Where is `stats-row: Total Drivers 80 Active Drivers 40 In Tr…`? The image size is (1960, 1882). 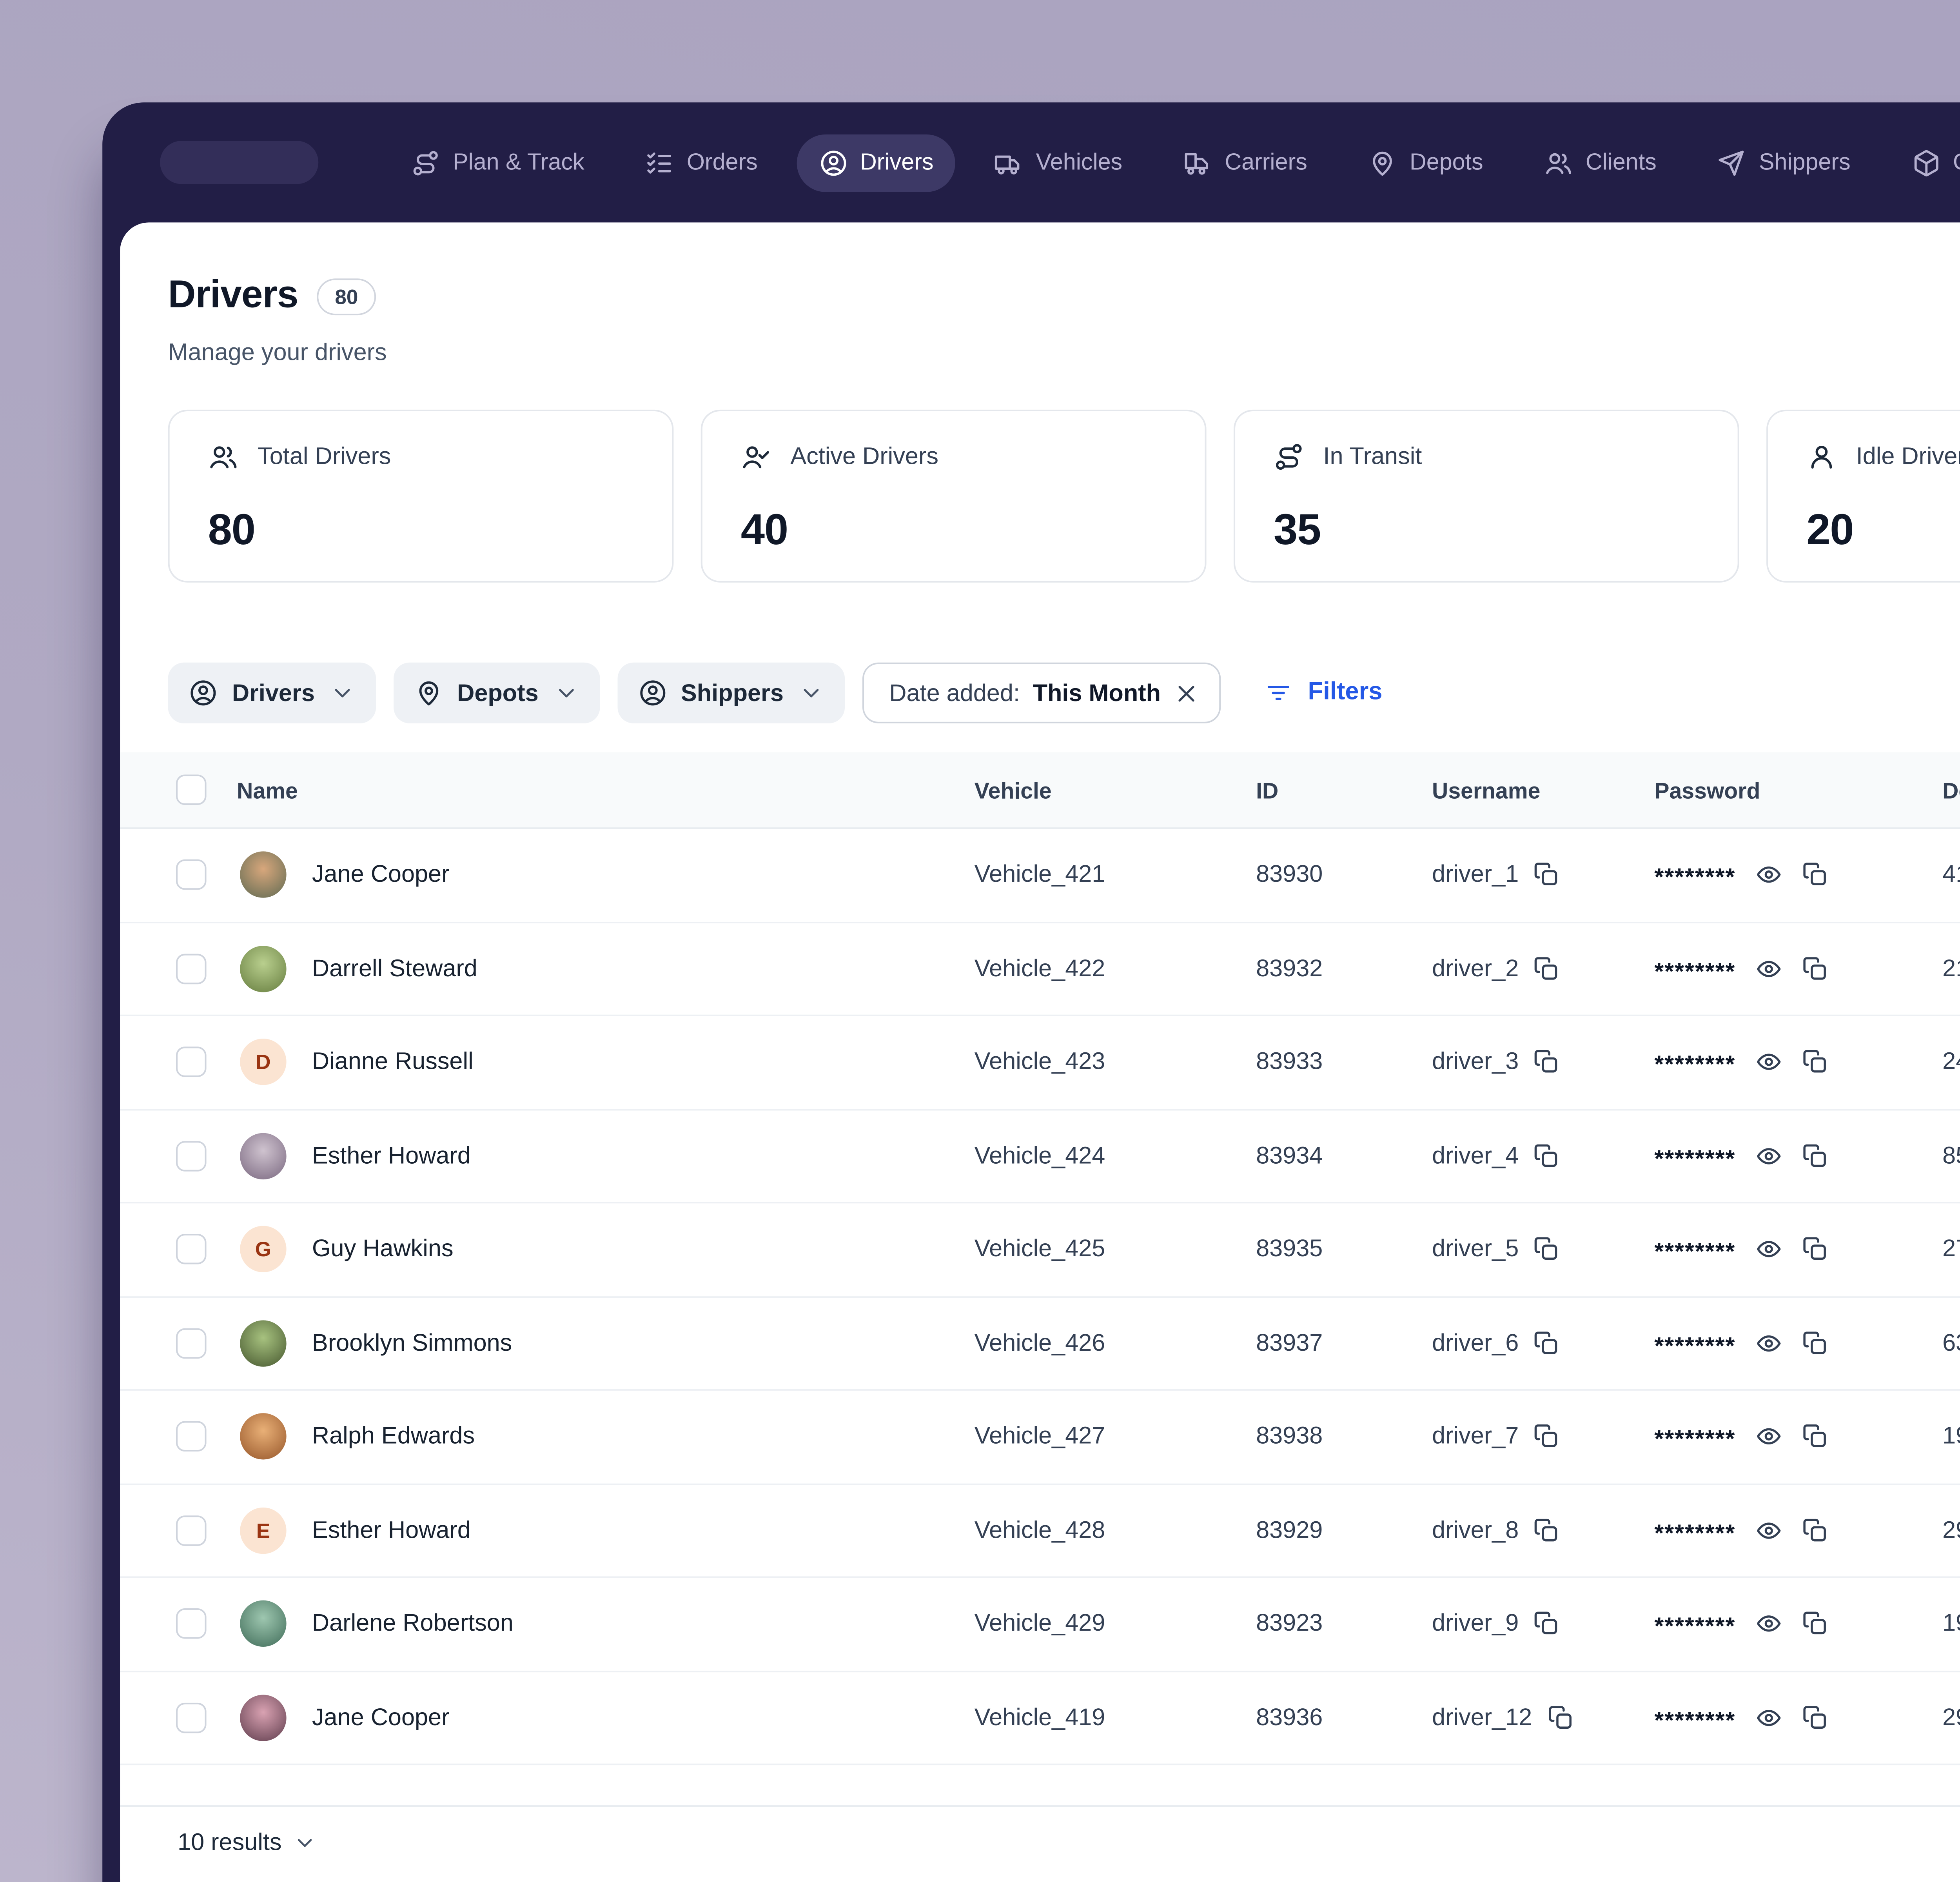
stats-row: Total Drivers 80 Active Drivers 40 In Tr… is located at coordinates (1064, 496).